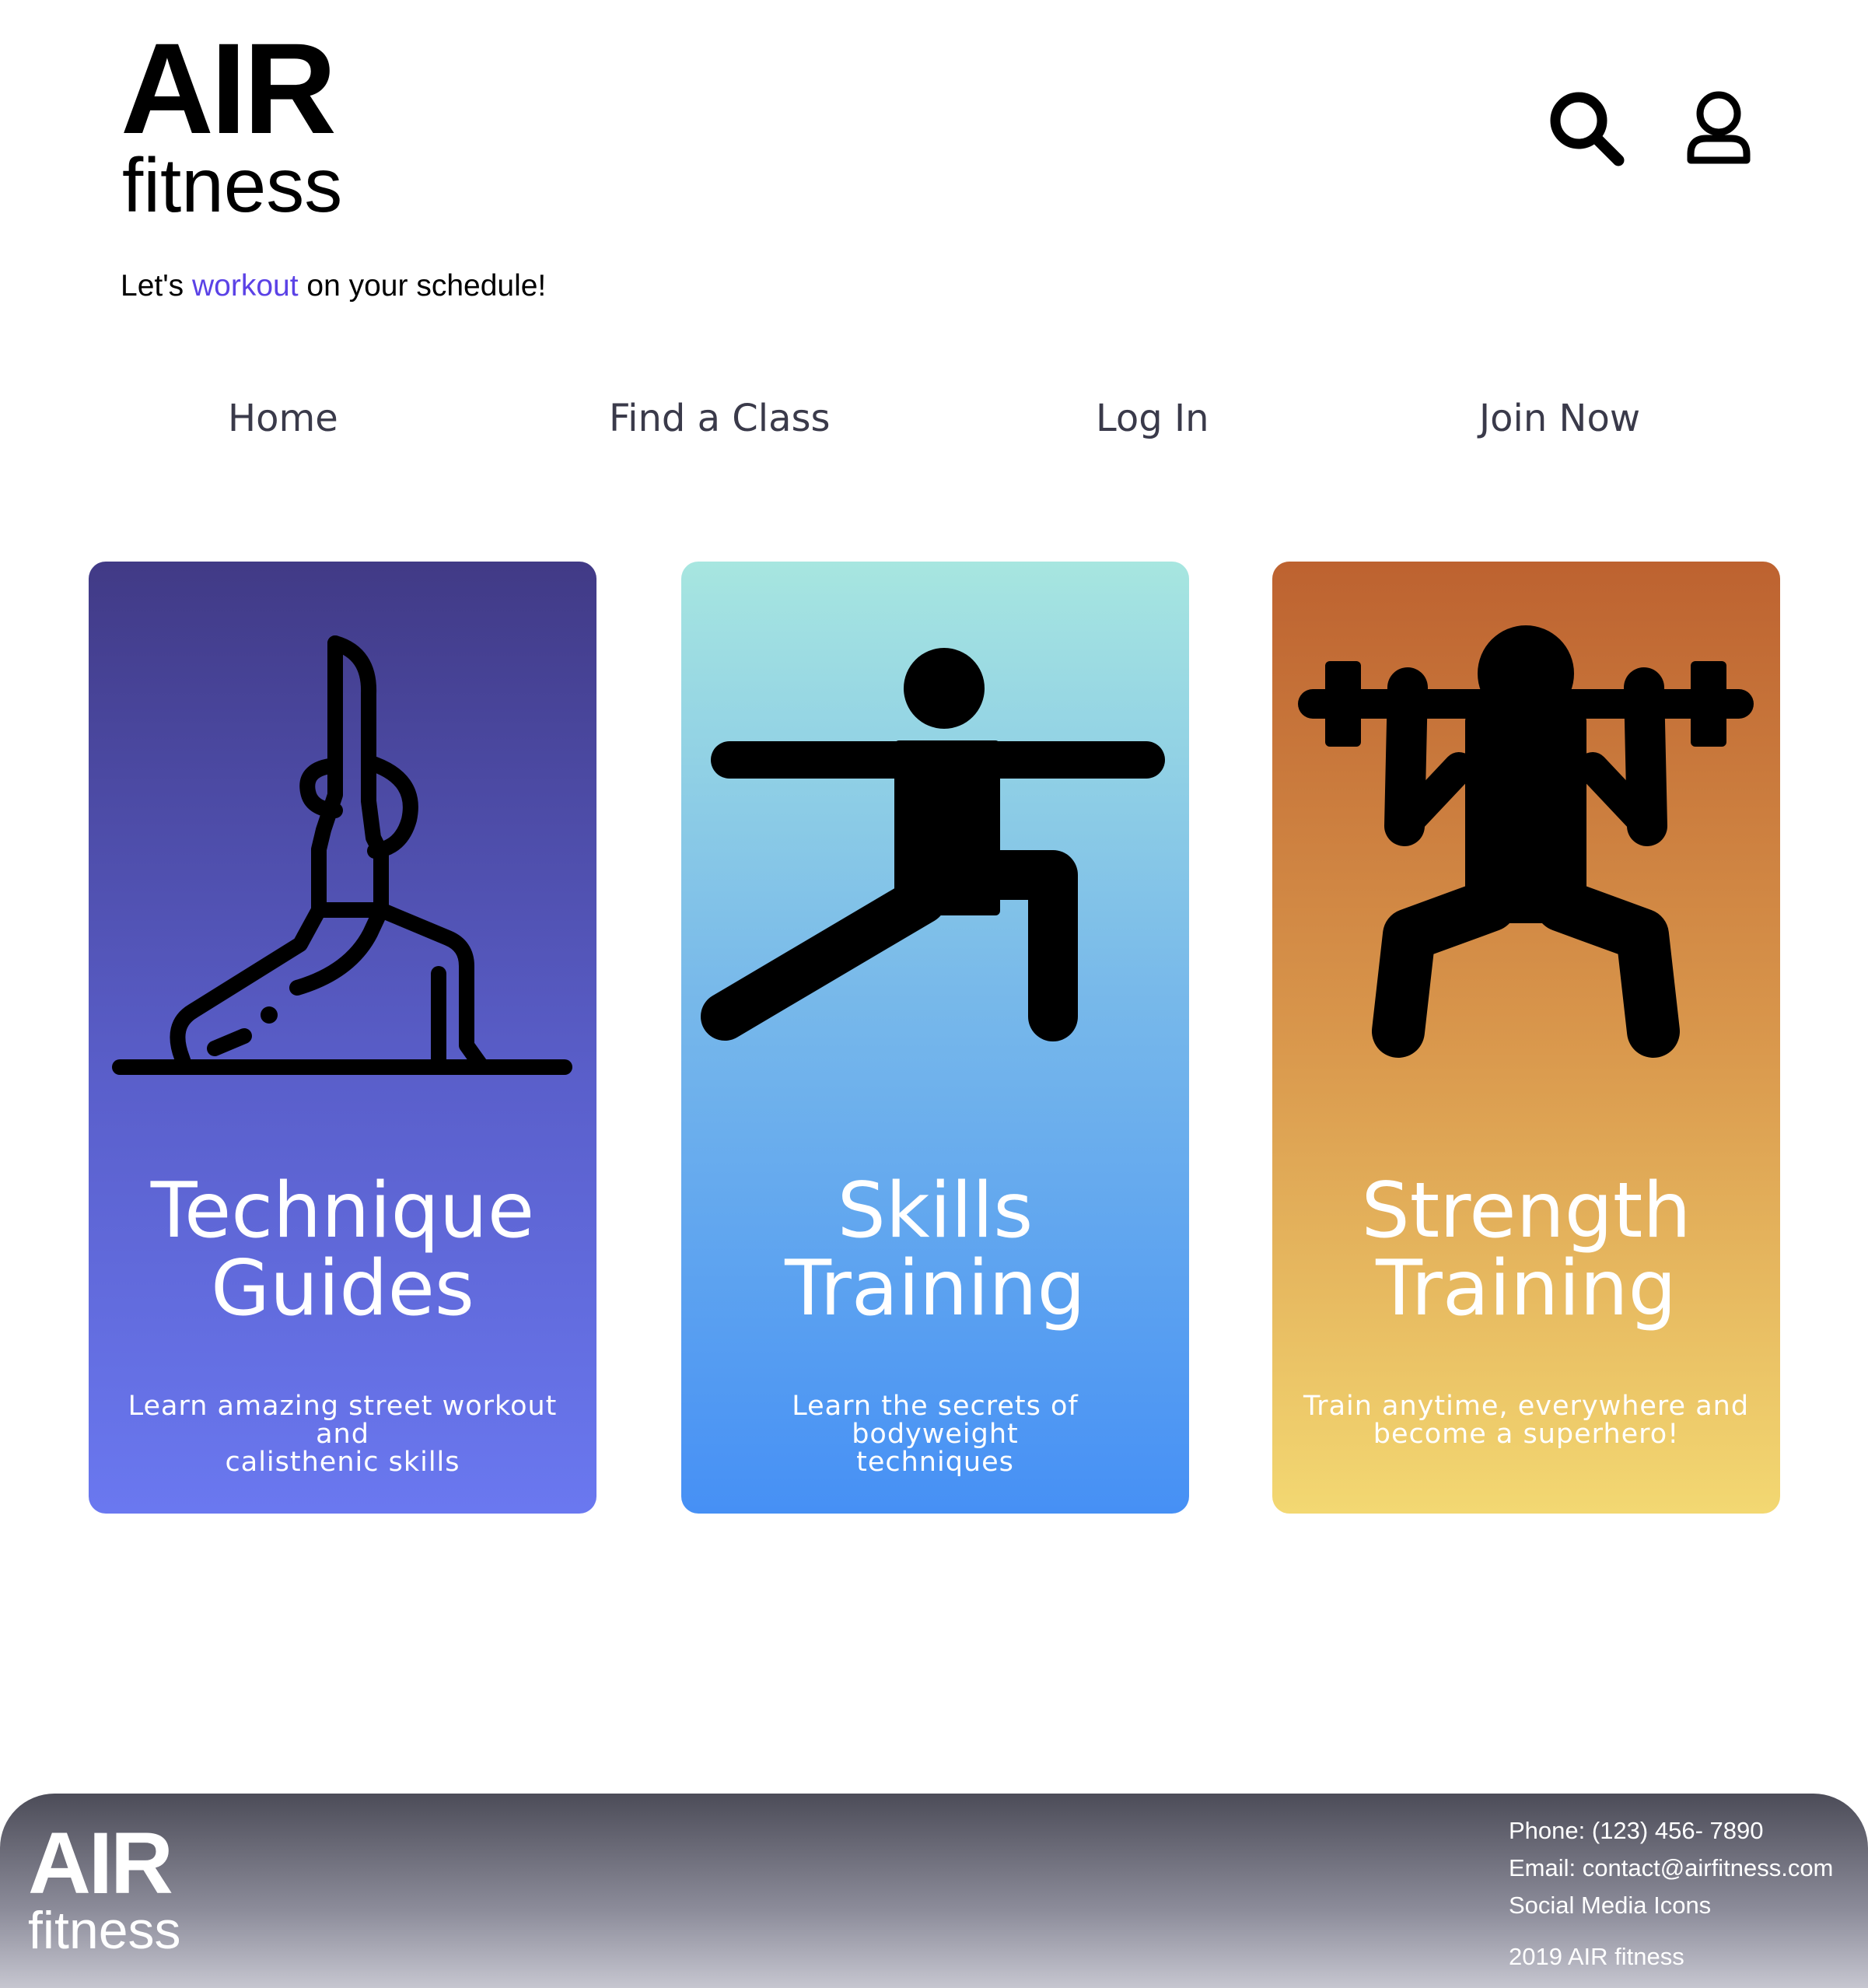 The height and width of the screenshot is (1988, 1868). Describe the element at coordinates (100, 1864) in the screenshot. I see `footer-logo-air-text: AIR` at that location.